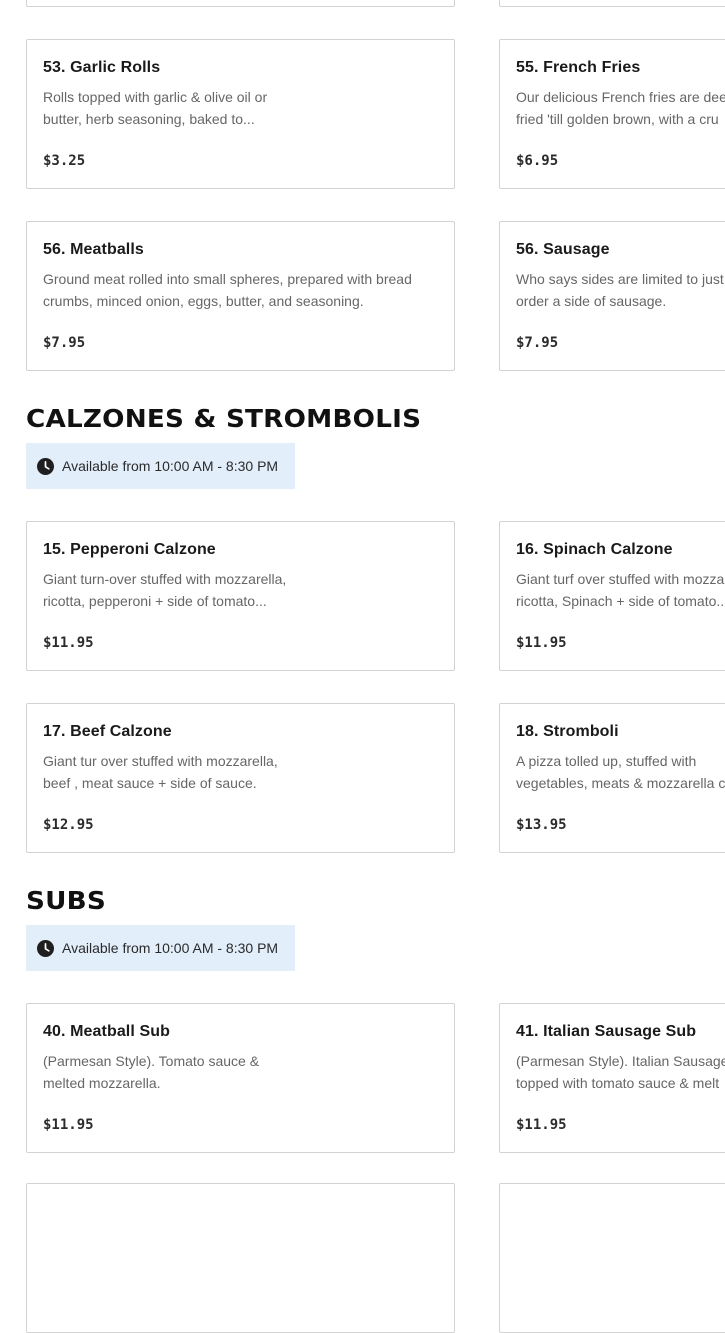  What do you see at coordinates (66, 900) in the screenshot?
I see `section-title-subs: SUBS` at bounding box center [66, 900].